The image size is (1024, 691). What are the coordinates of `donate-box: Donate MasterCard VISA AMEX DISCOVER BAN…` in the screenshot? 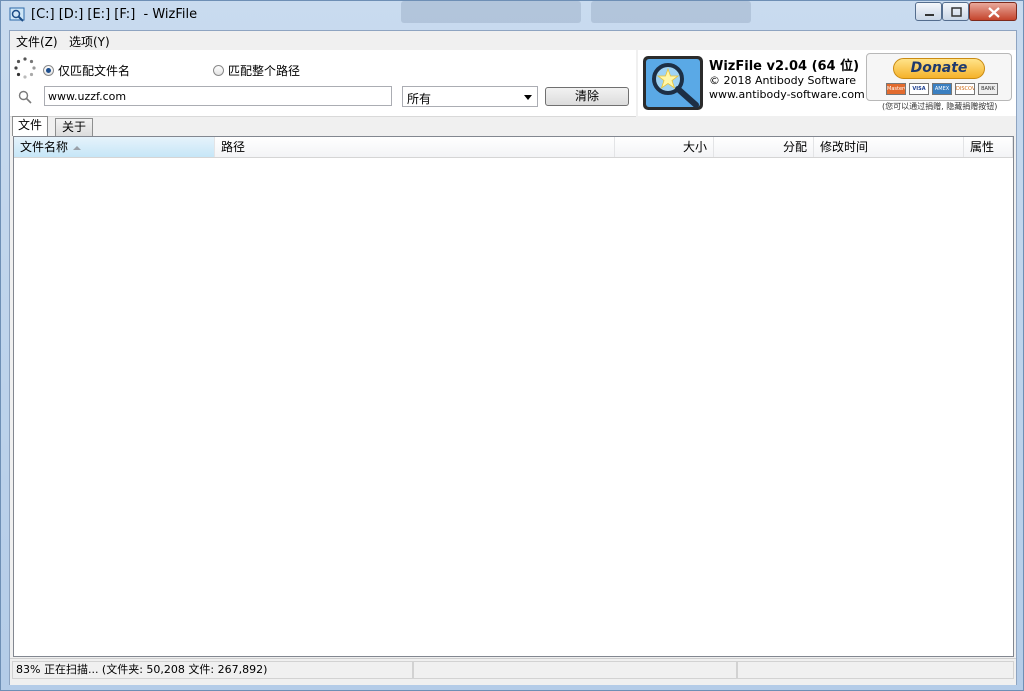 It's located at (939, 77).